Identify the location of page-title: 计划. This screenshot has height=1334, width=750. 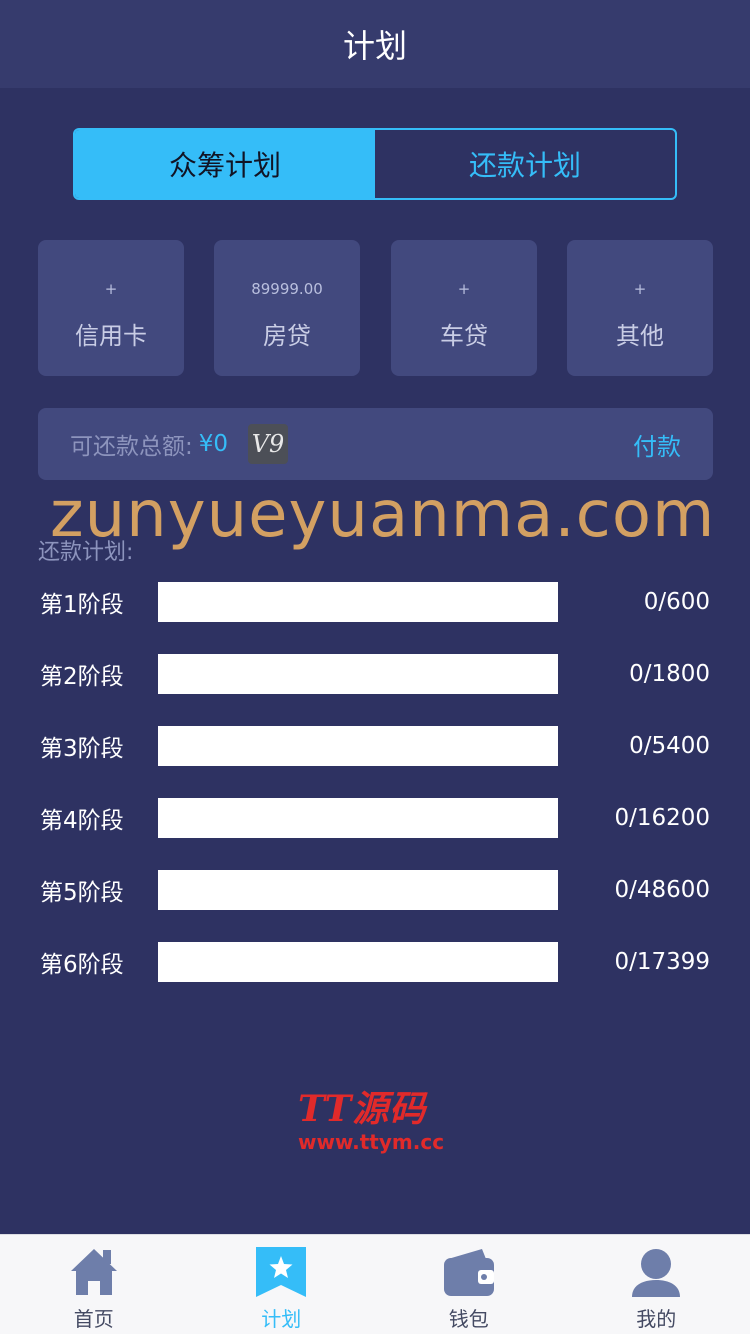
(374, 46).